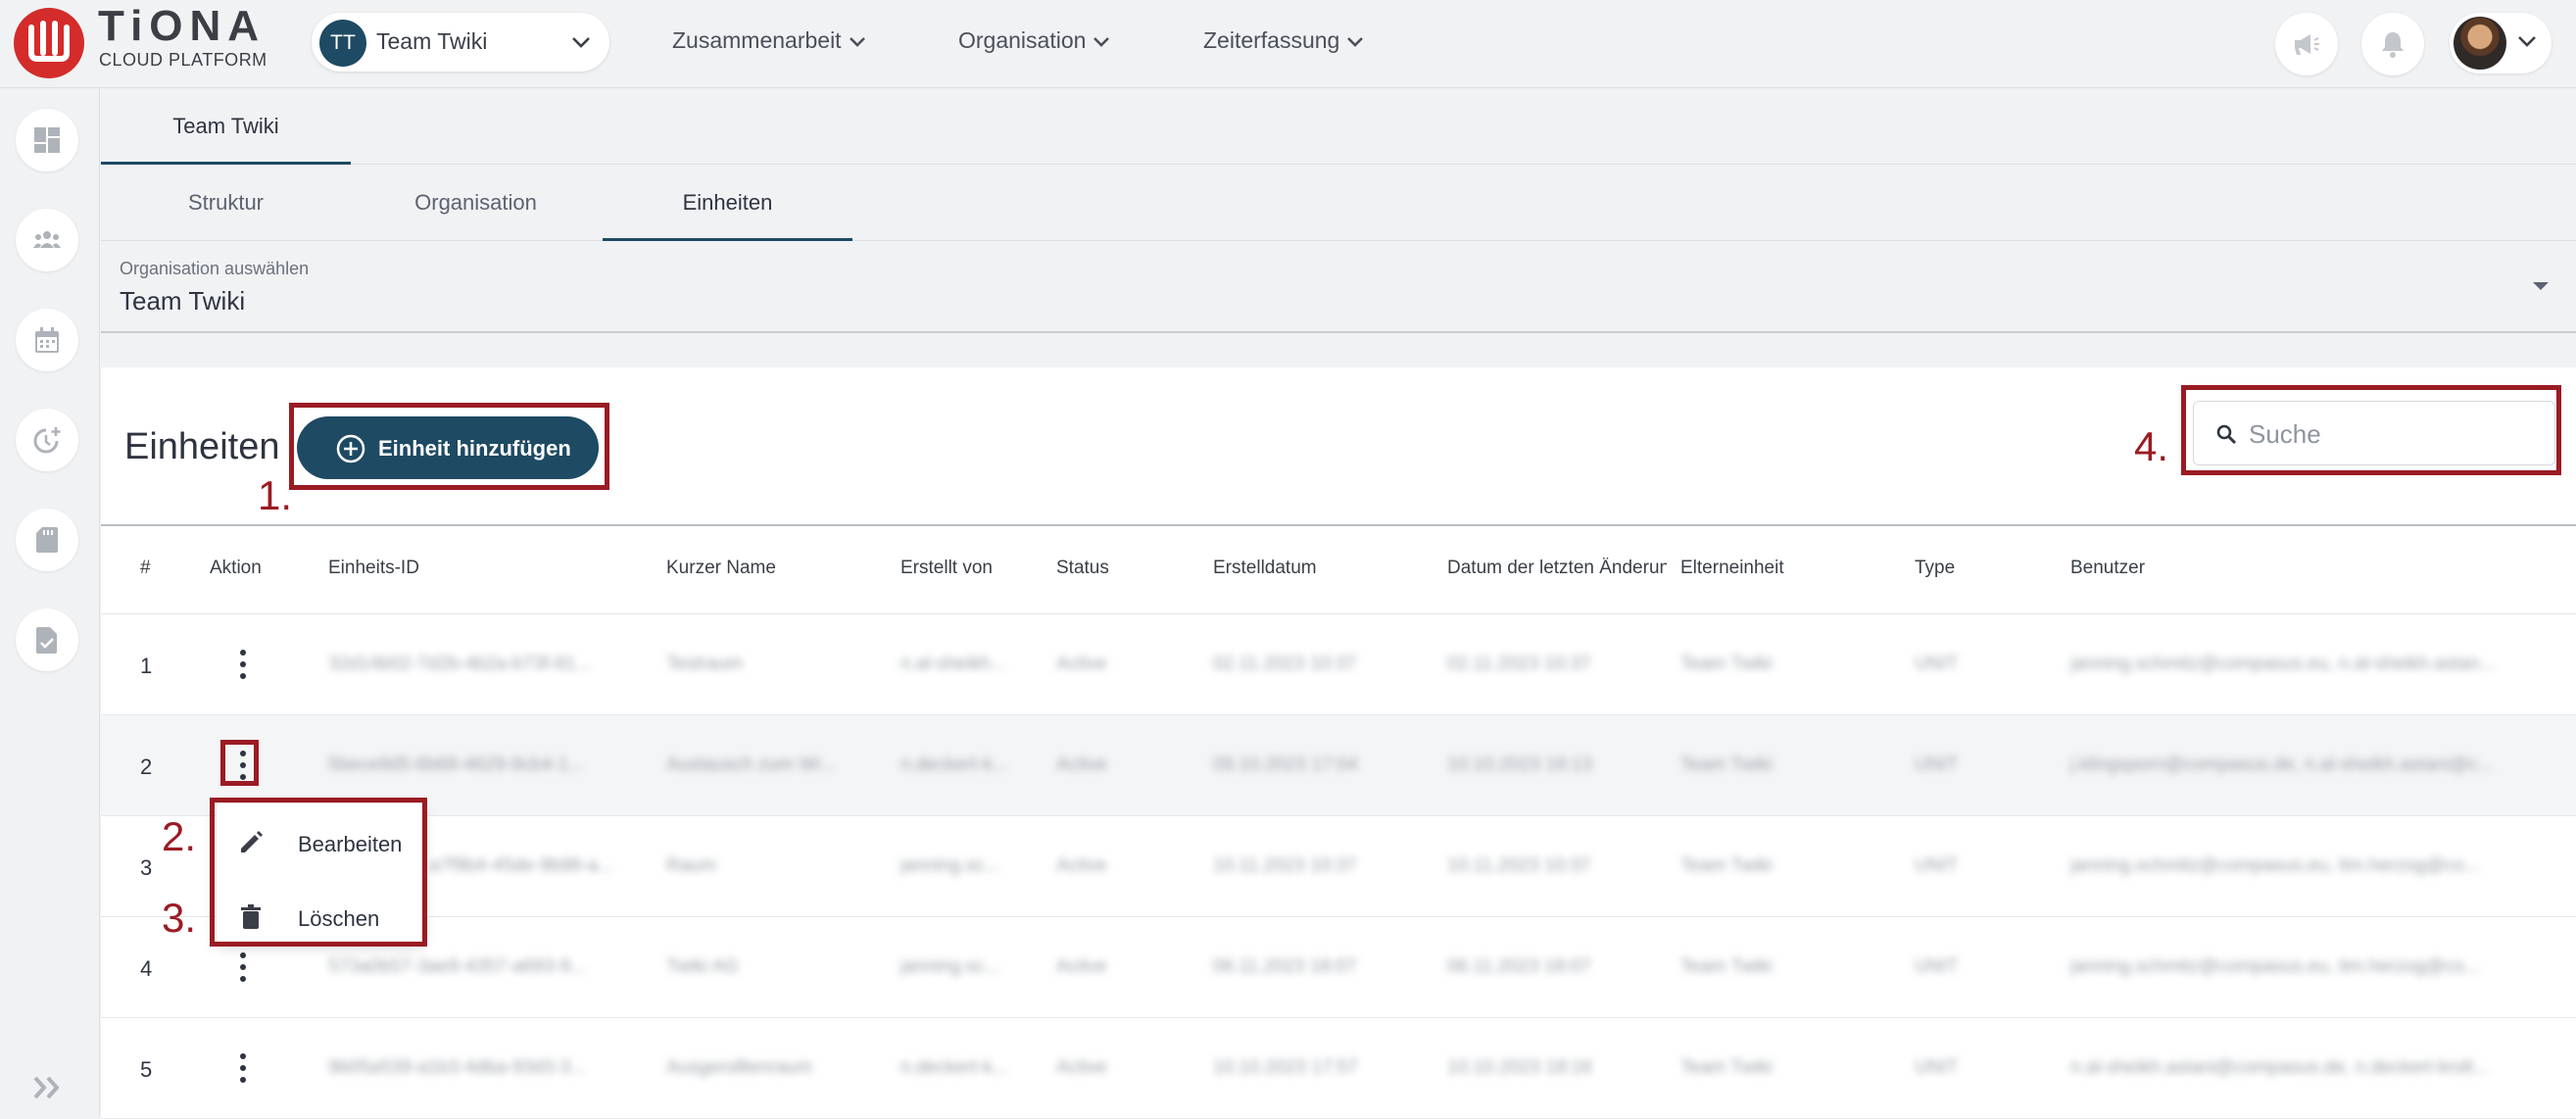 The image size is (2576, 1119). What do you see at coordinates (236, 568) in the screenshot?
I see `column-header: Aktion` at bounding box center [236, 568].